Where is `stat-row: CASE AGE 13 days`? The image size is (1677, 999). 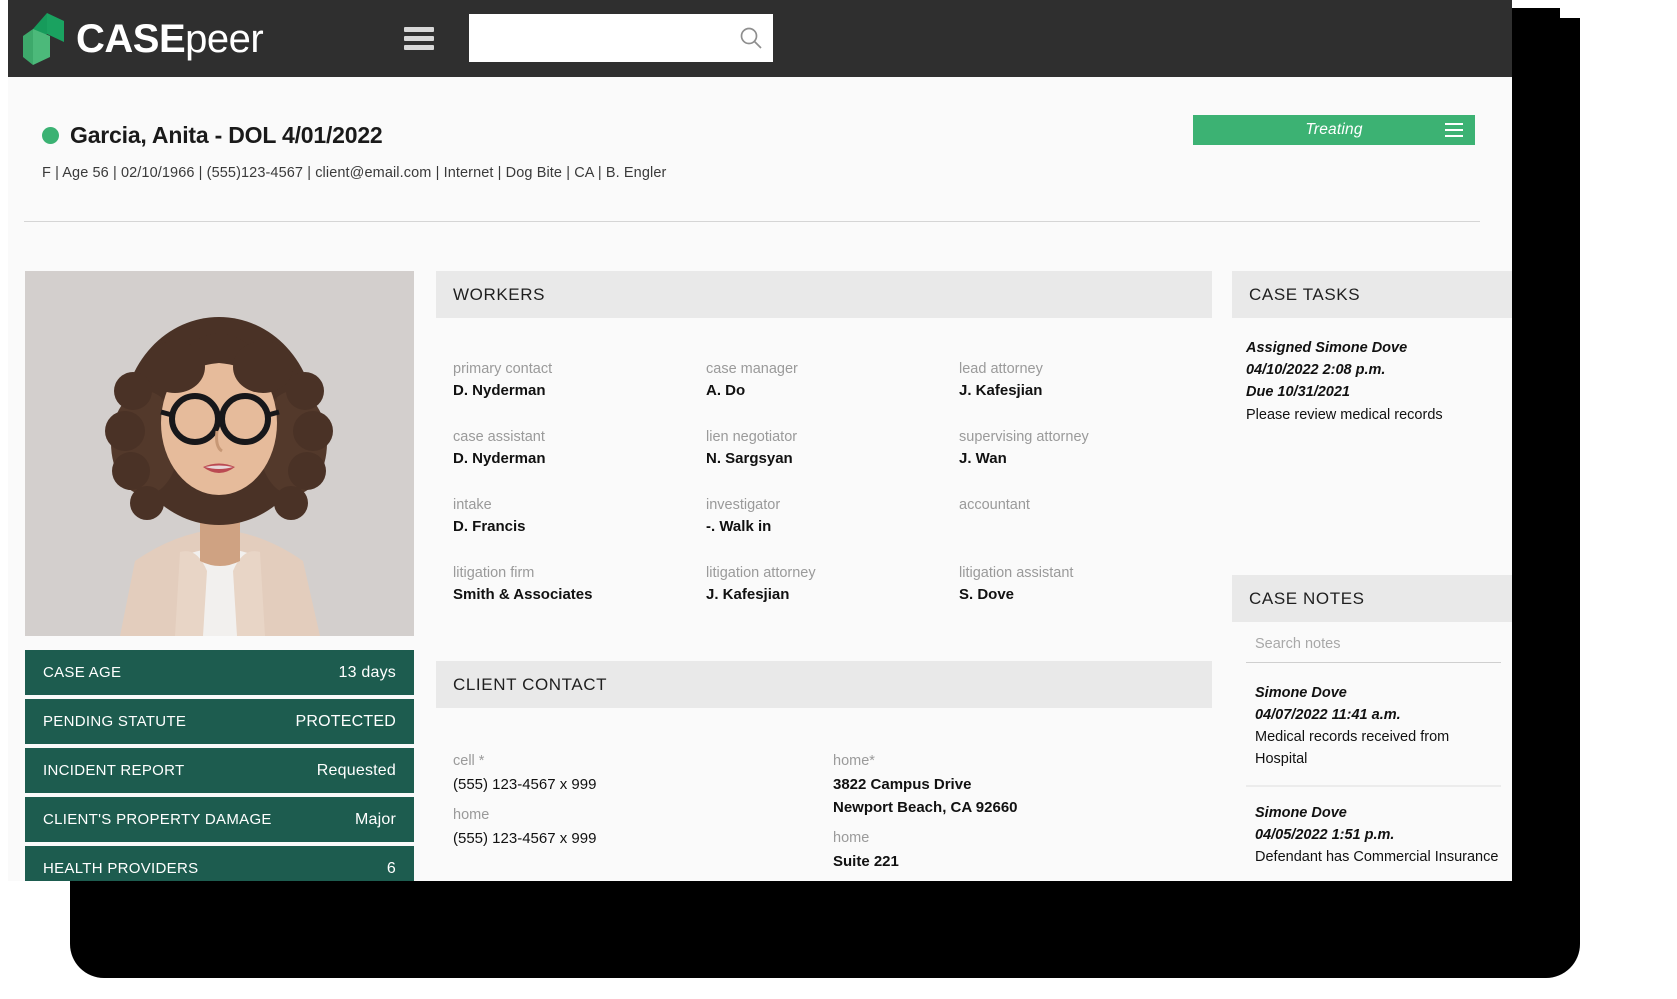 stat-row: CASE AGE 13 days is located at coordinates (219, 672).